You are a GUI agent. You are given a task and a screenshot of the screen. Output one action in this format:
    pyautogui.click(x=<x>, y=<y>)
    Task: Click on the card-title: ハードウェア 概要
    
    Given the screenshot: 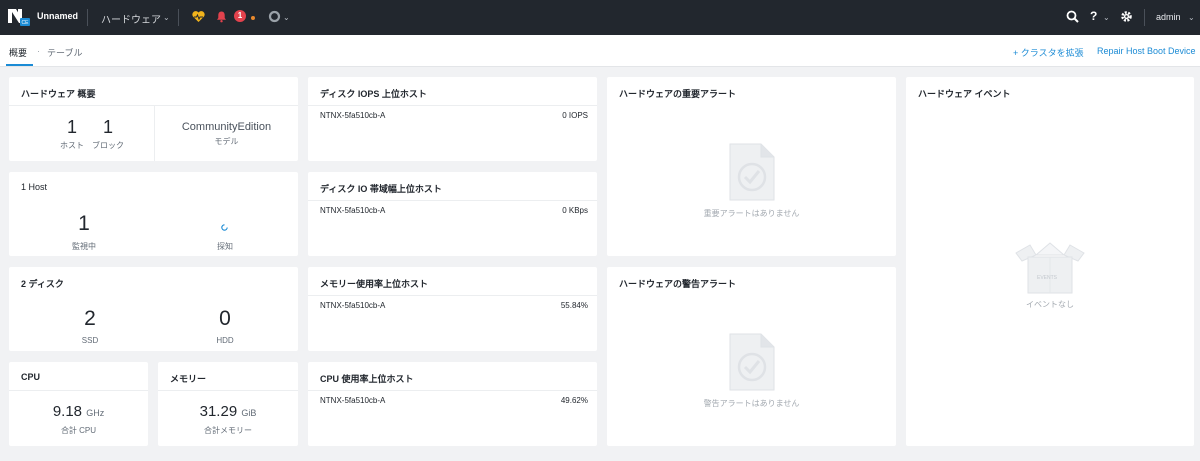 What is the action you would take?
    pyautogui.click(x=58, y=94)
    